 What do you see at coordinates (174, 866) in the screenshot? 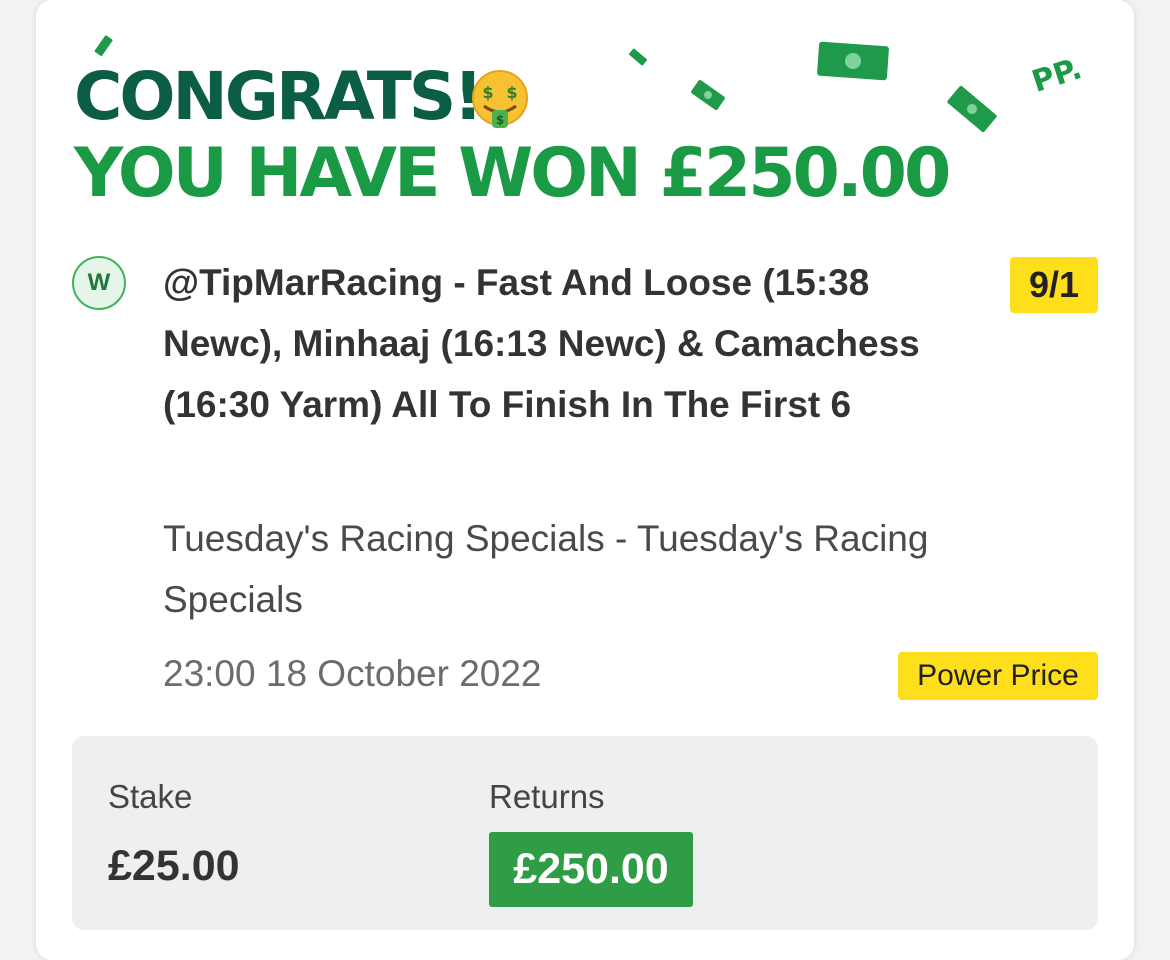
I see `stake-value: £25.00` at bounding box center [174, 866].